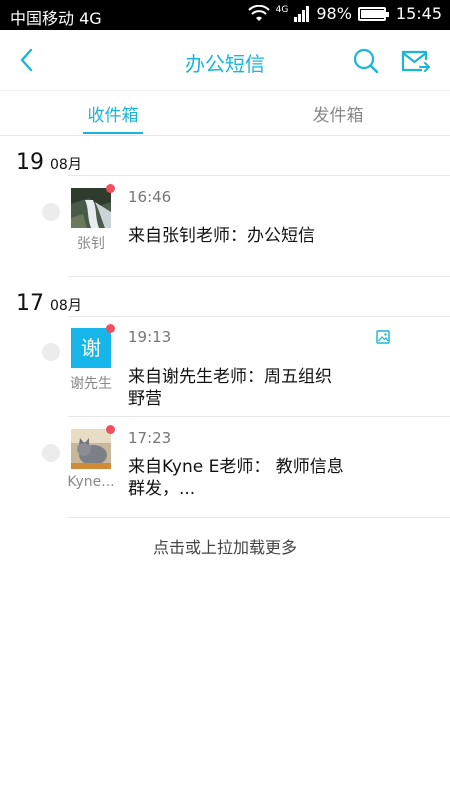 Image resolution: width=450 pixels, height=800 pixels. I want to click on date-day: 19, so click(30, 162).